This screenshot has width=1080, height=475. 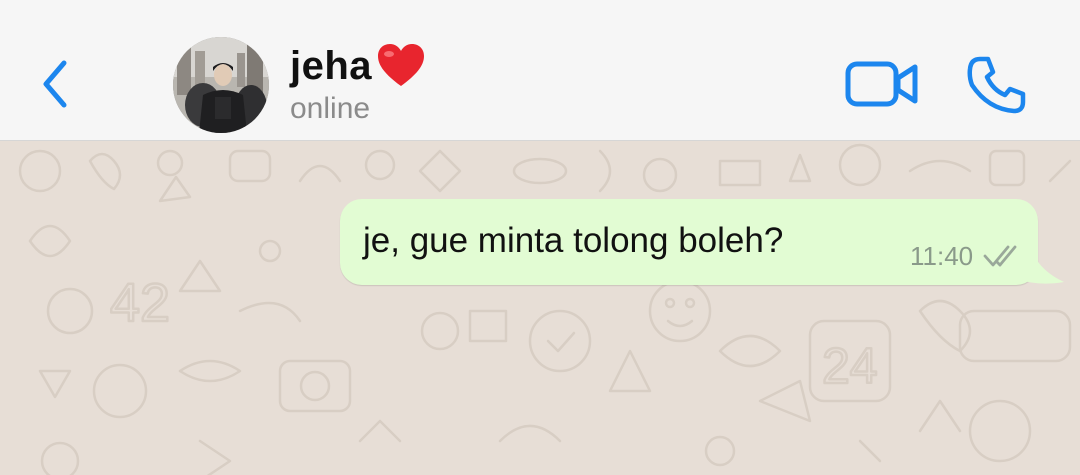 I want to click on svg-text: 24, so click(x=850, y=366).